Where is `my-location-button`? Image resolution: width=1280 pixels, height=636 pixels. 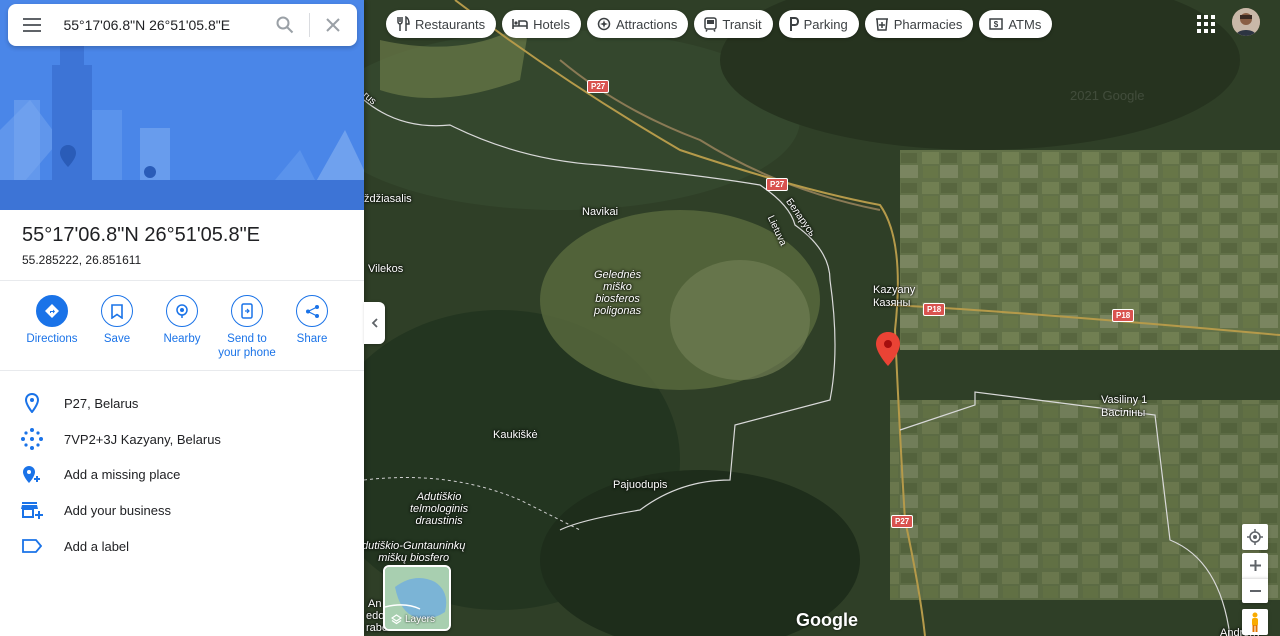 my-location-button is located at coordinates (1255, 537).